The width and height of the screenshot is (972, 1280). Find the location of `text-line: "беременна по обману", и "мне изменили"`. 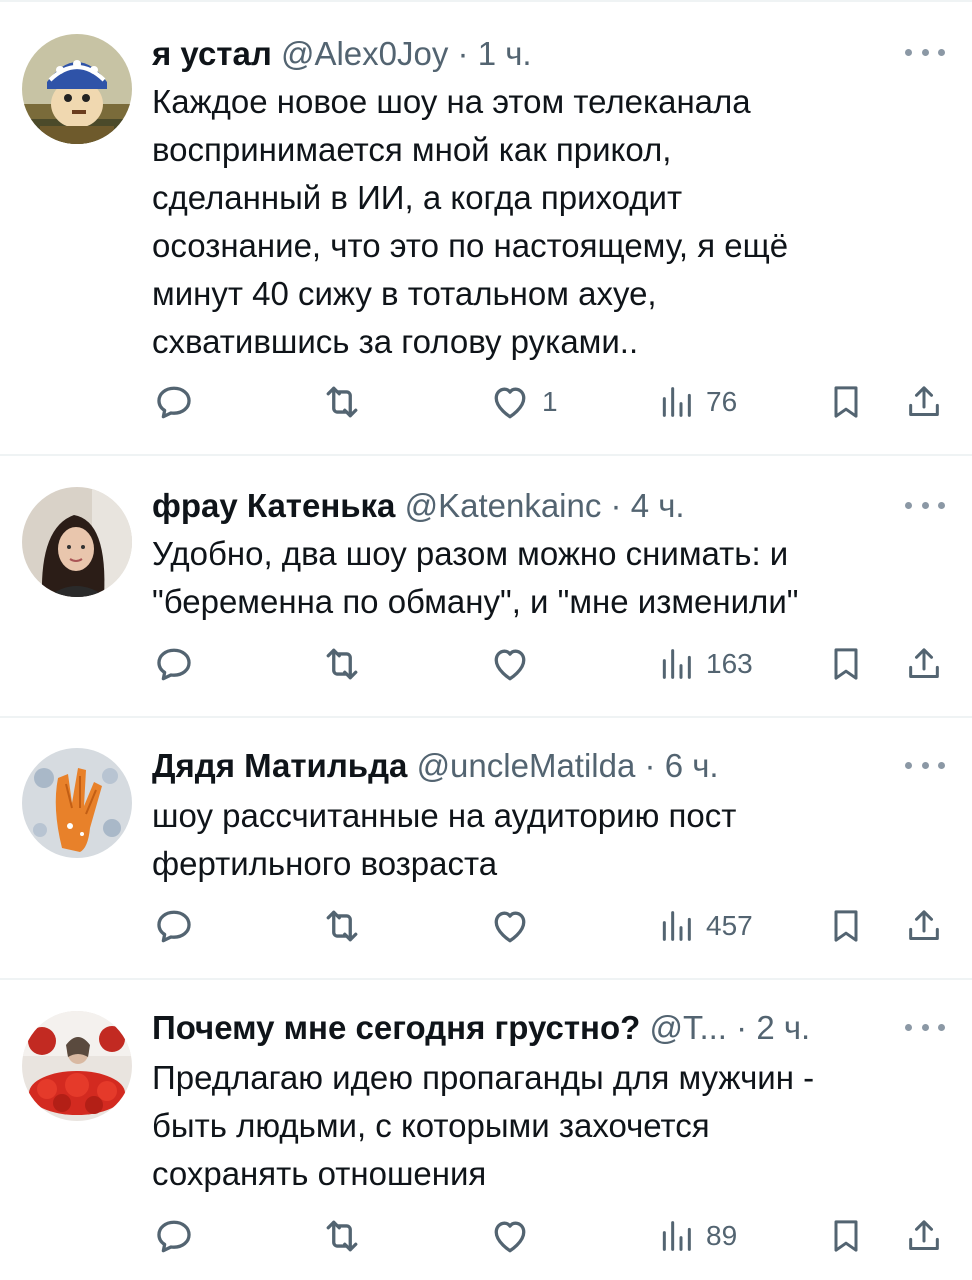

text-line: "беременна по обману", и "мне изменили" is located at coordinates (475, 601).